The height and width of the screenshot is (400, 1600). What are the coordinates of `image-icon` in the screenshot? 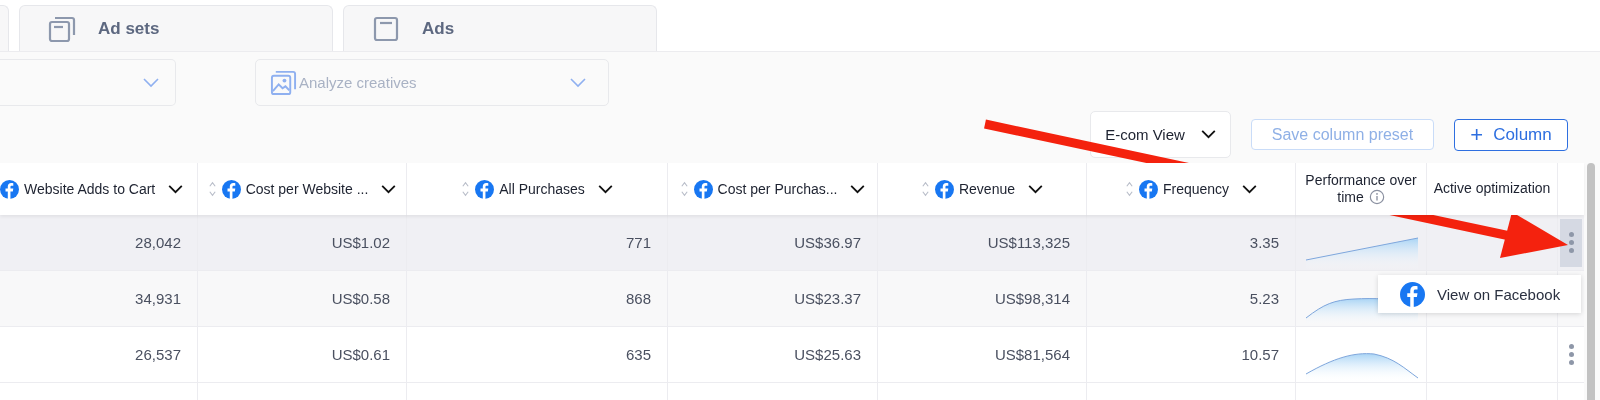 It's located at (283, 82).